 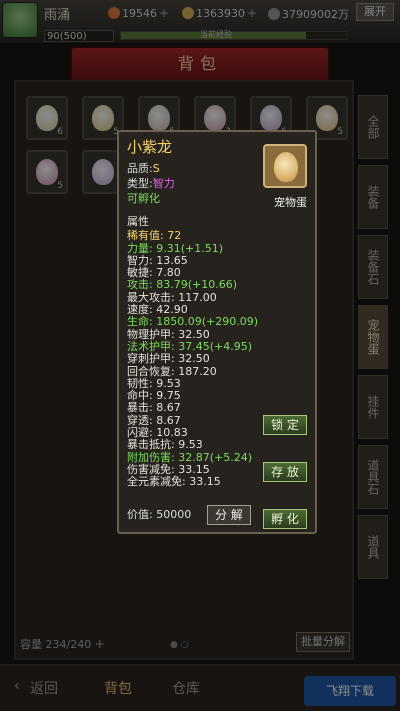 I want to click on pet-egg-portrait, so click(x=285, y=166).